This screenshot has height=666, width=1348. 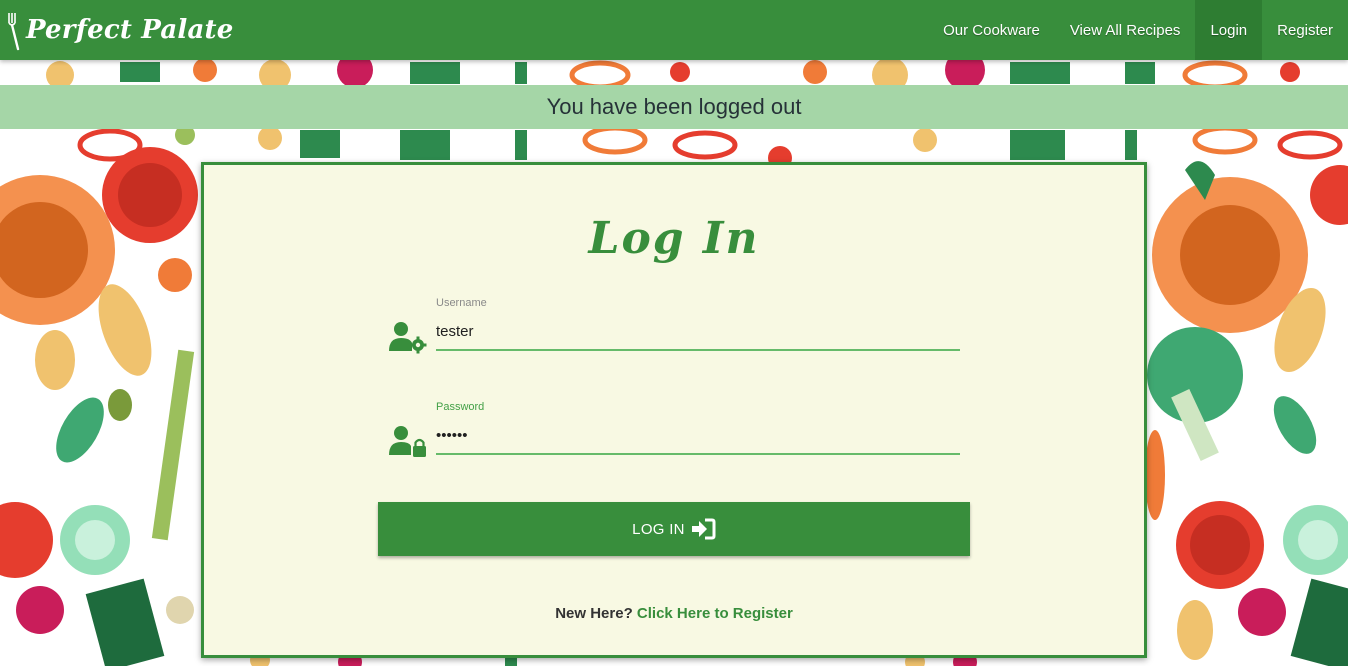 I want to click on password-field-group: Password, so click(x=676, y=436).